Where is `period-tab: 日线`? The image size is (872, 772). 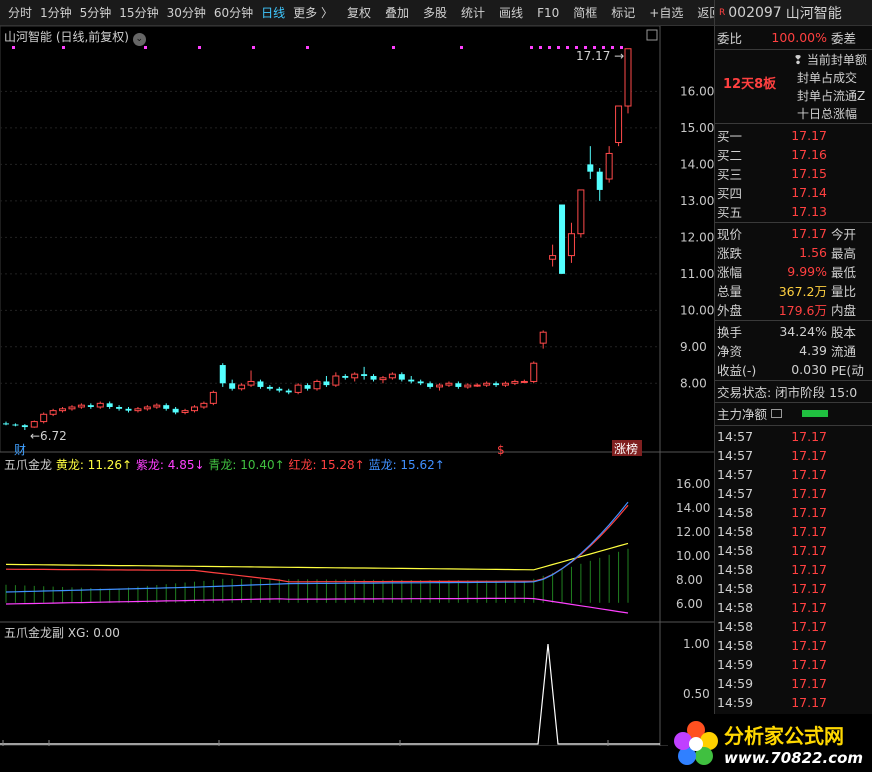
period-tab: 日线 is located at coordinates (273, 12).